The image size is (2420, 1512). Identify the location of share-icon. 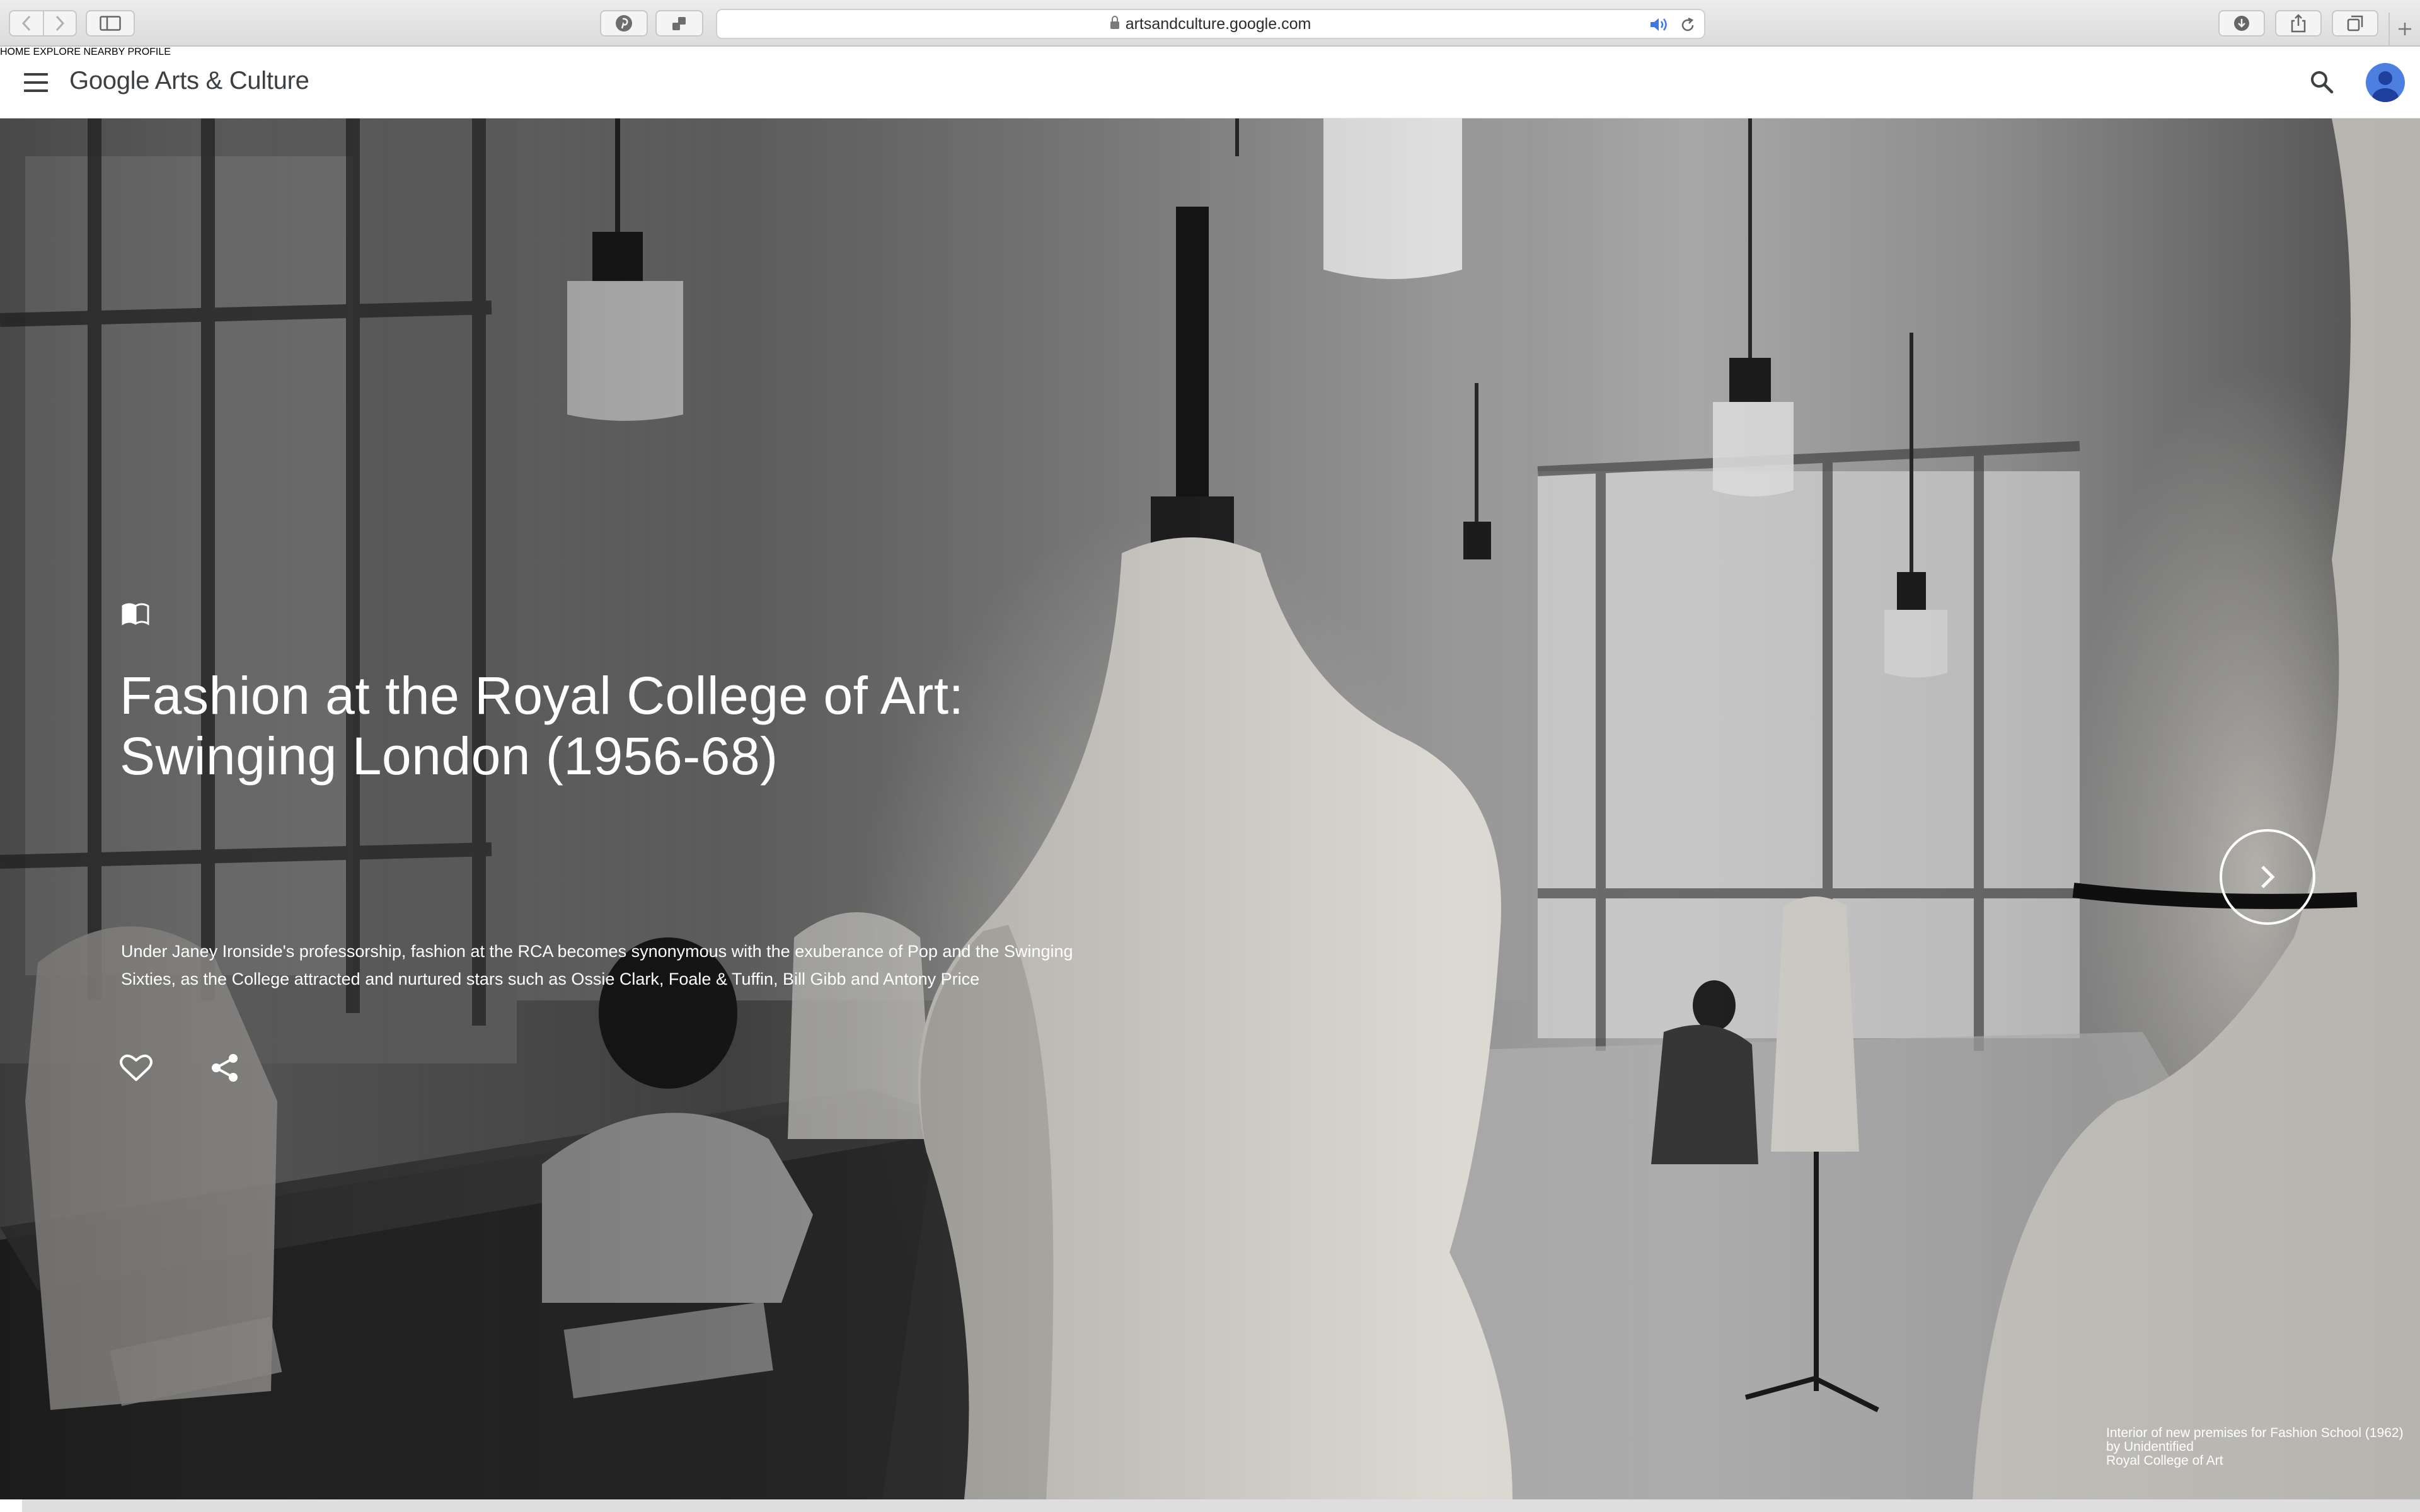
(224, 1067).